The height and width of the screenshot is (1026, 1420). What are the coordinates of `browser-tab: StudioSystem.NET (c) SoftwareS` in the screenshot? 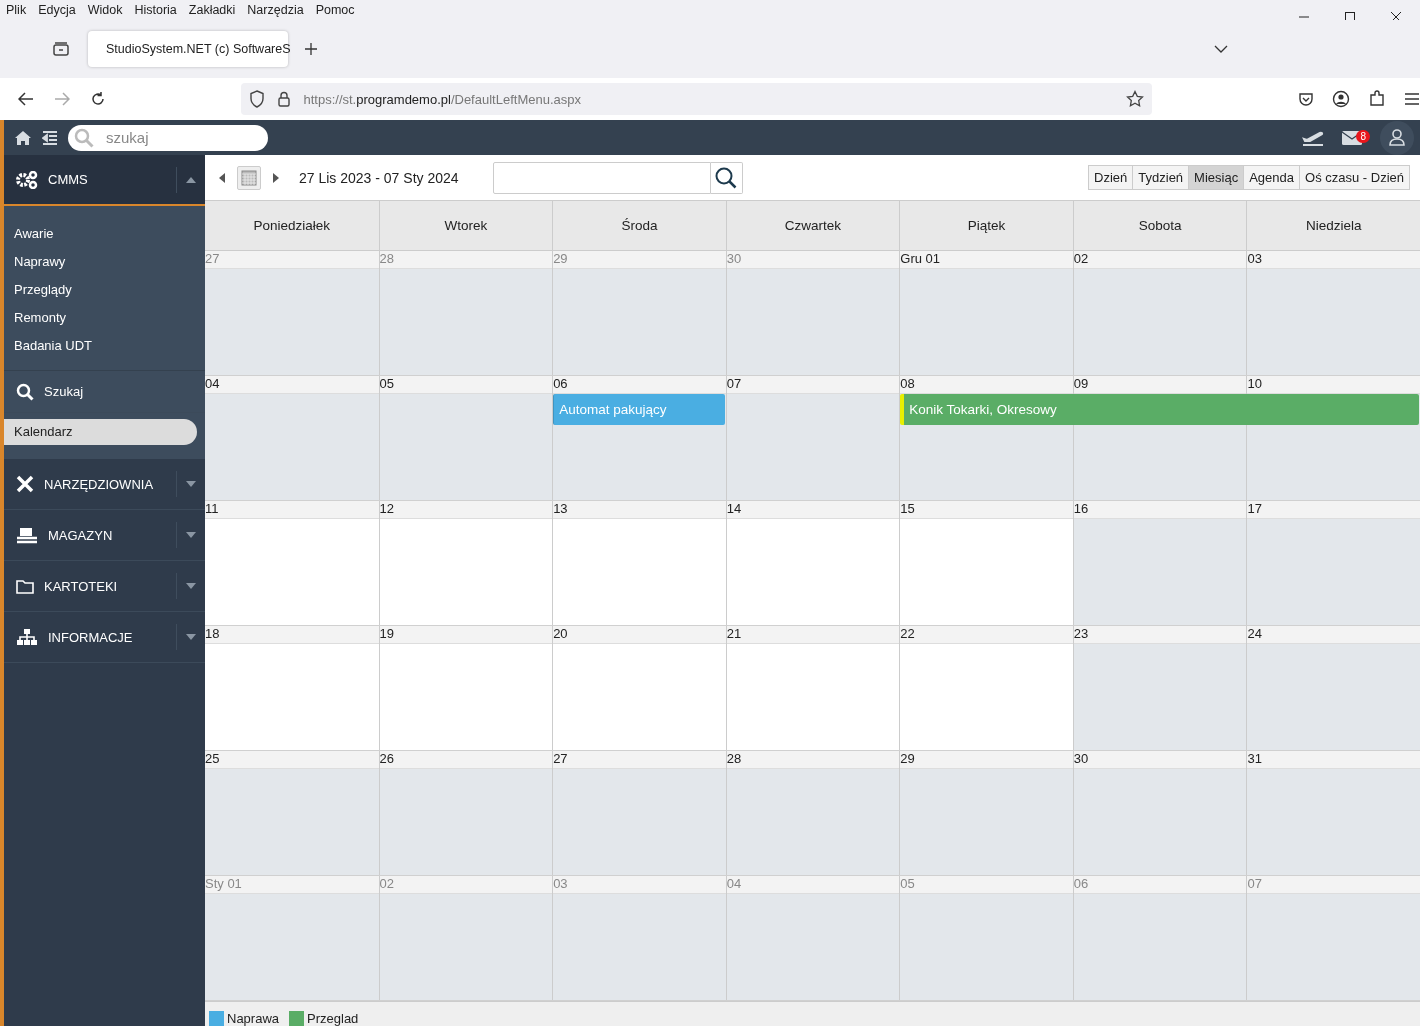 It's located at (188, 49).